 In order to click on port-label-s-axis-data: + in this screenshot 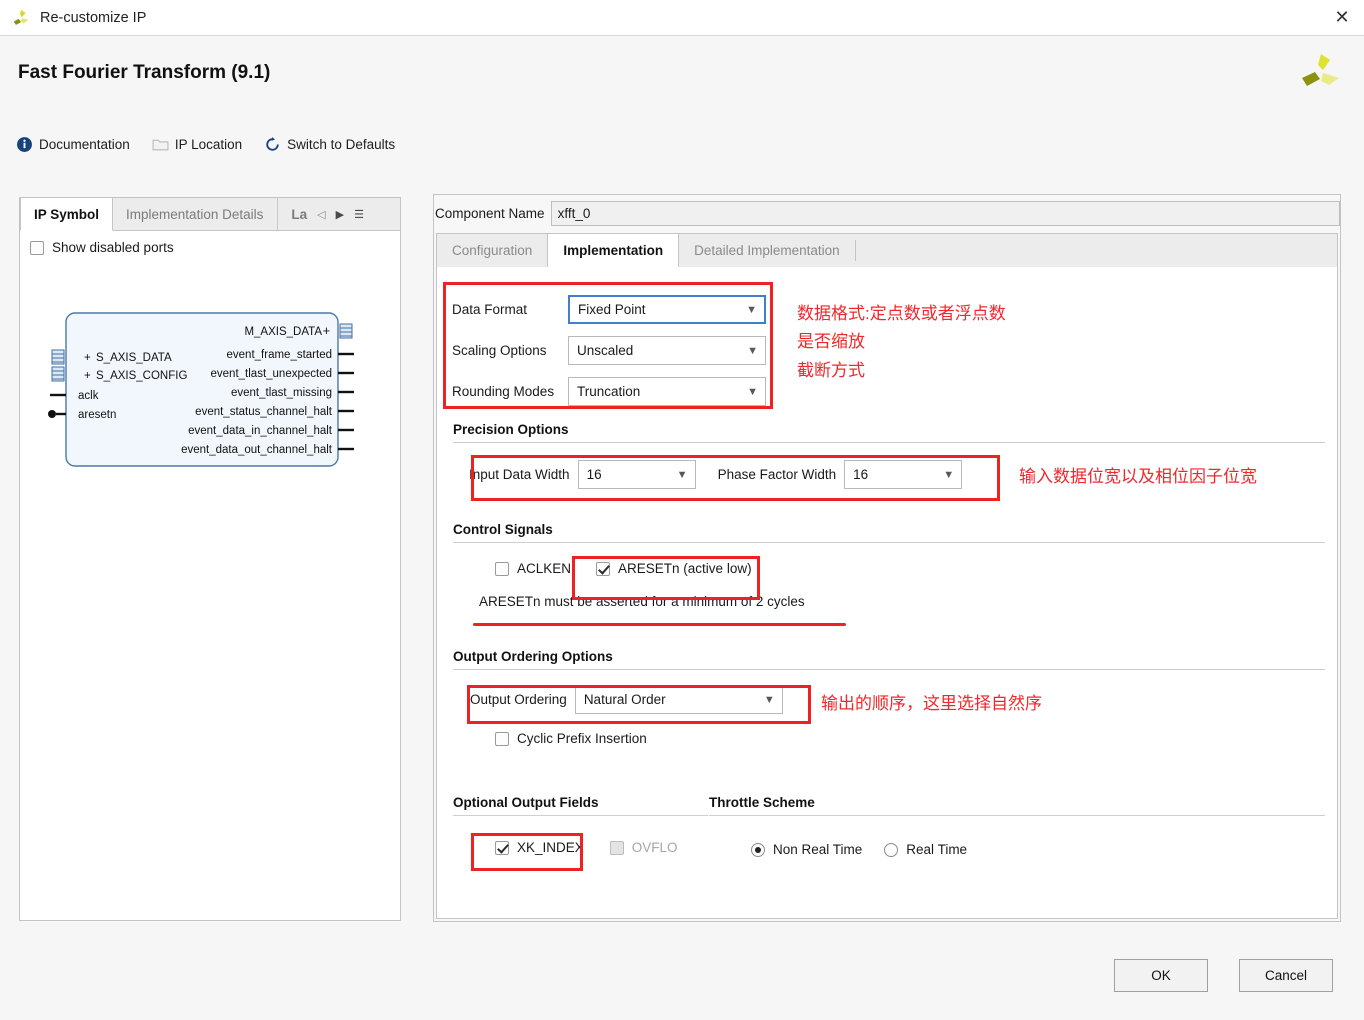, I will do `click(87, 358)`.